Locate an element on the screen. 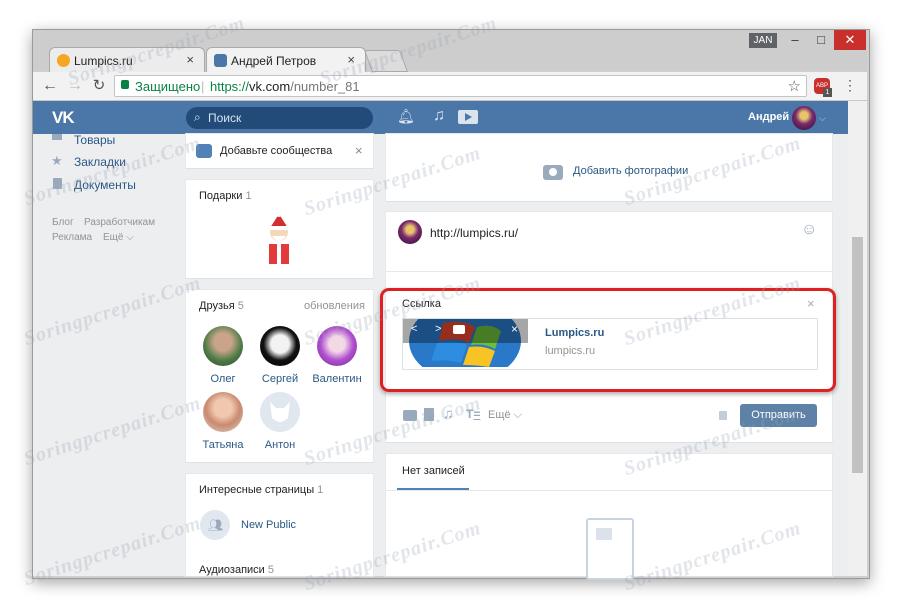 This screenshot has width=900, height=609. menu-item-goods: Товары is located at coordinates (94, 140).